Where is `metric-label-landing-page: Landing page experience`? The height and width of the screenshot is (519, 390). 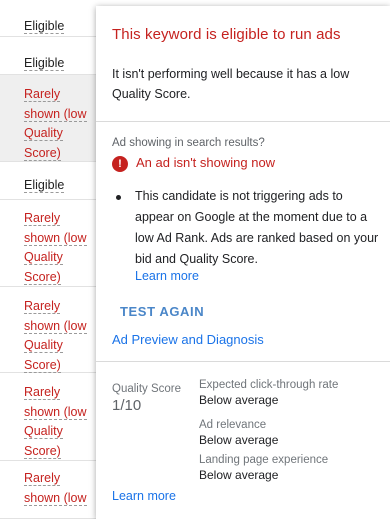
metric-label-landing-page: Landing page experience is located at coordinates (264, 460).